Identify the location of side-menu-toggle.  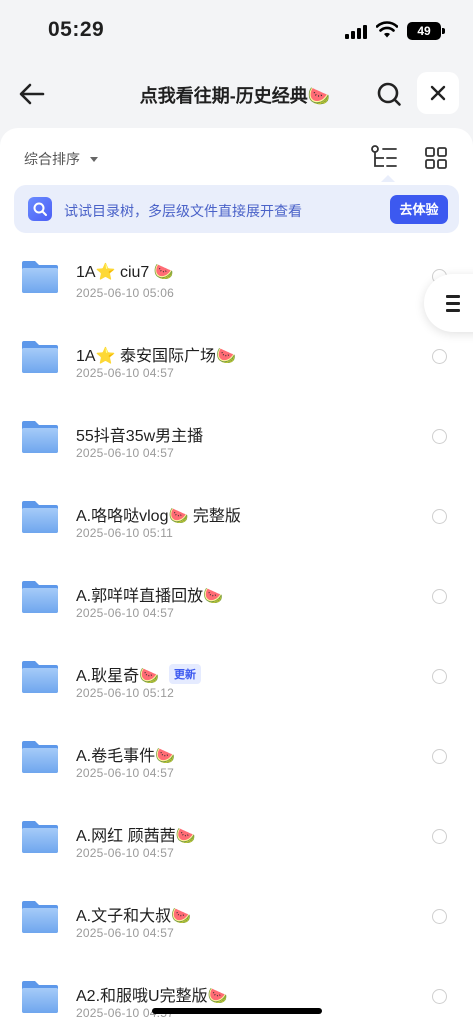
(448, 303).